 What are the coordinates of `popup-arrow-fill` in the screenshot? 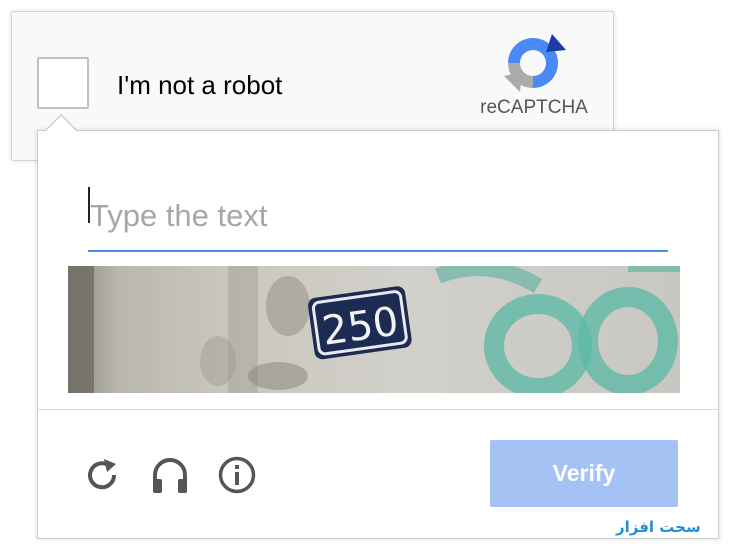 It's located at (61, 123).